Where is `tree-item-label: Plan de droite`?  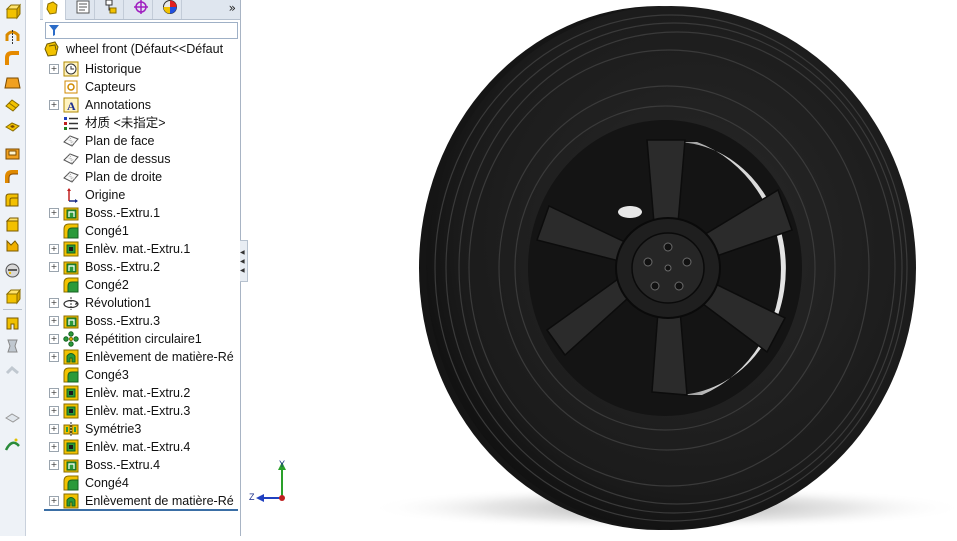 tree-item-label: Plan de droite is located at coordinates (124, 177).